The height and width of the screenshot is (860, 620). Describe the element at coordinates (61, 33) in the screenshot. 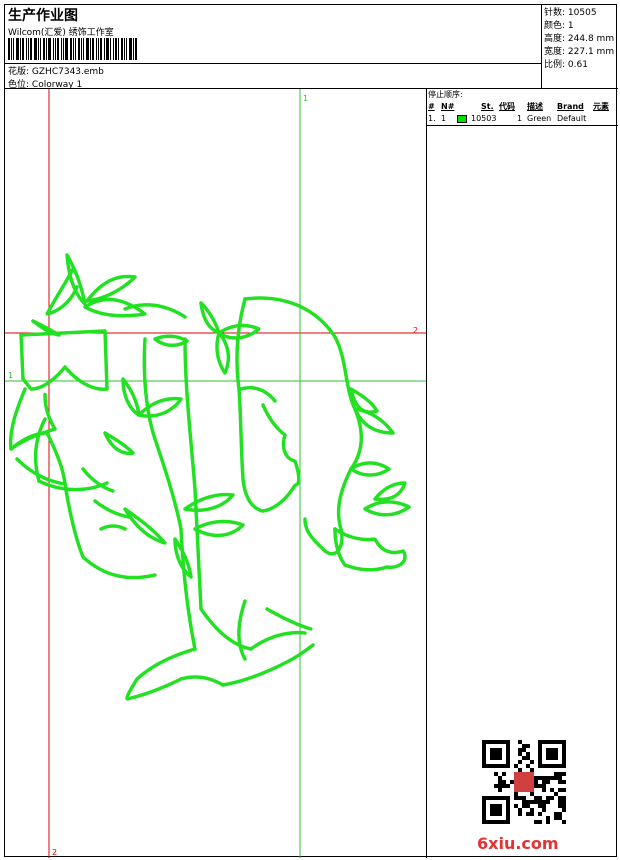

I see `company-name: Wilcom(汇爱) 绣饰工作室` at that location.